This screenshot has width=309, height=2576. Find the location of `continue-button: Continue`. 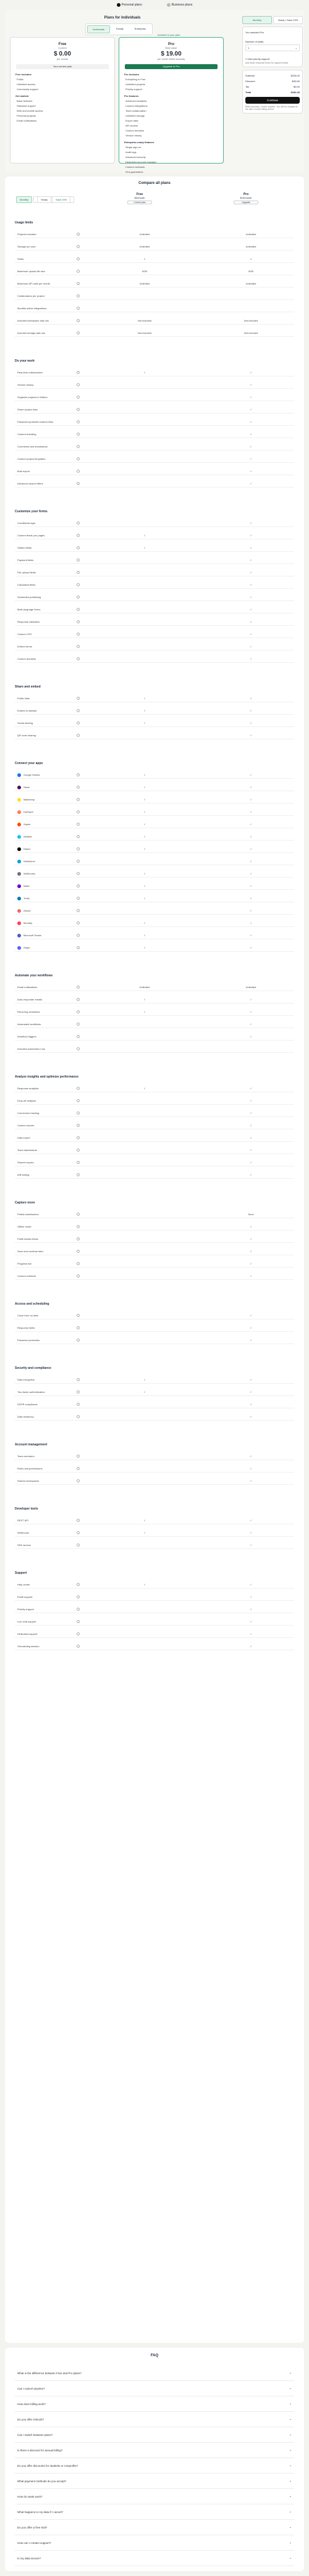

continue-button: Continue is located at coordinates (272, 101).